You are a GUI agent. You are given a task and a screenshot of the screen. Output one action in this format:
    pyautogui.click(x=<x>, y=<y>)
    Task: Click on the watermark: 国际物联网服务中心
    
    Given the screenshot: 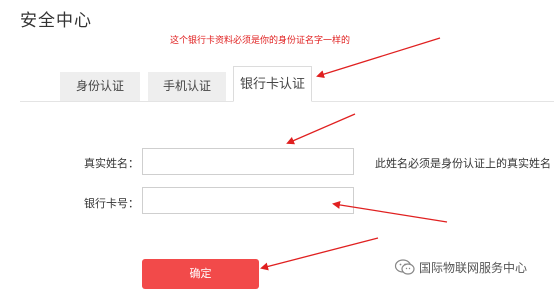 What is the action you would take?
    pyautogui.click(x=460, y=267)
    